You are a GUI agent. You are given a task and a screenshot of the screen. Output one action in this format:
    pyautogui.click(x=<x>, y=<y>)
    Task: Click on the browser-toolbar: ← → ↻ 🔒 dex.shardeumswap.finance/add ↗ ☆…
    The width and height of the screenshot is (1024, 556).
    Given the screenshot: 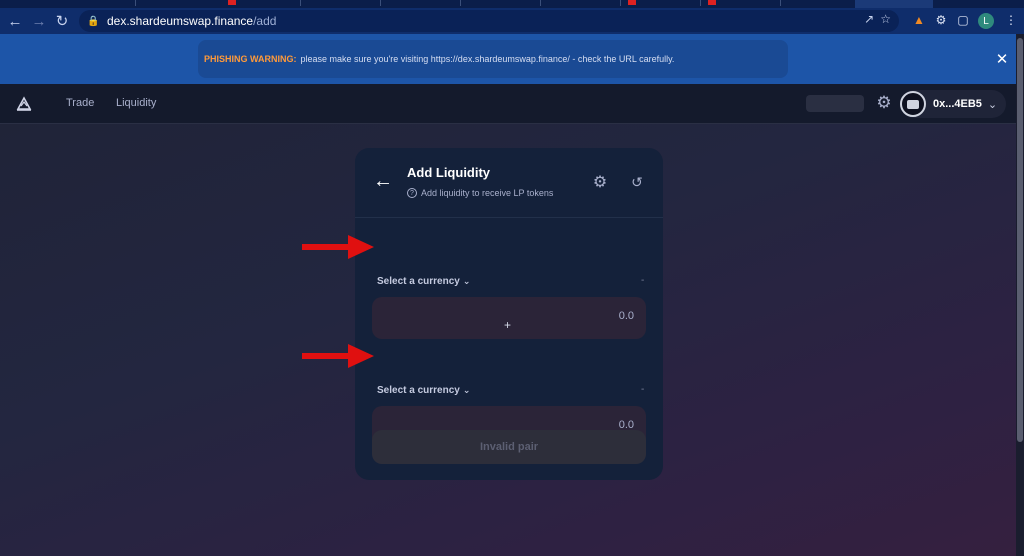 What is the action you would take?
    pyautogui.click(x=512, y=21)
    